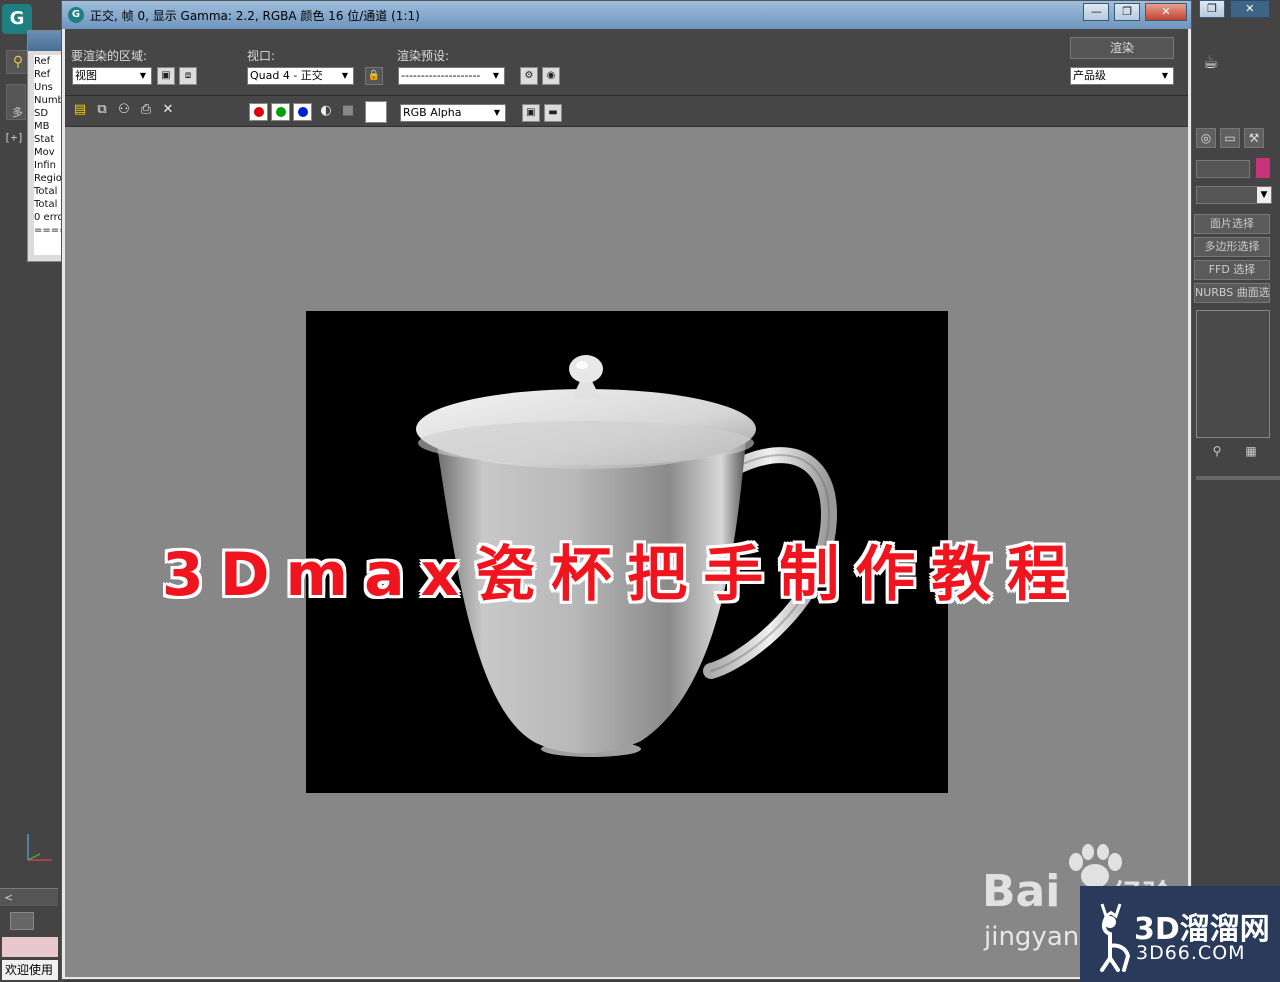  I want to click on alpha-channel-icon: ◐, so click(326, 112).